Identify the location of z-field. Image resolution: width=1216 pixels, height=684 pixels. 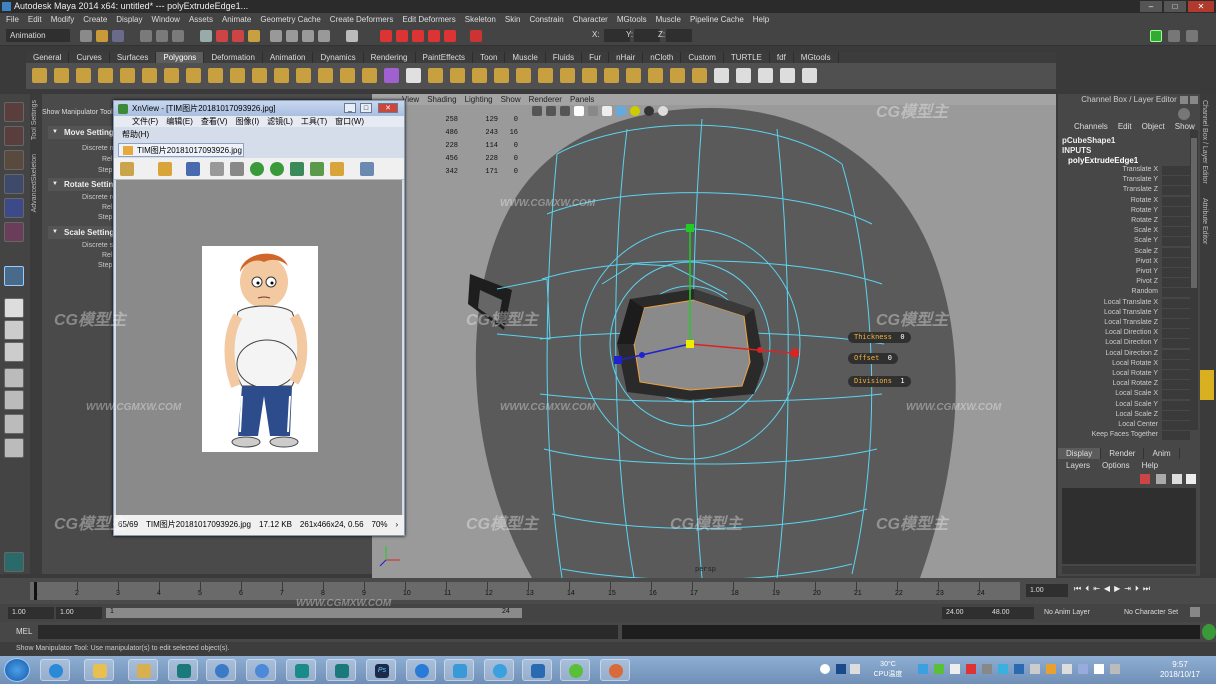
(679, 35).